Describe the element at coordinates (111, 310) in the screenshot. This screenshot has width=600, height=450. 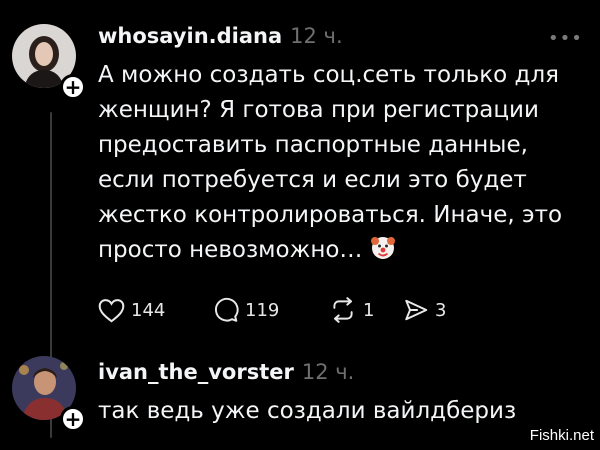
I see `heart-icon` at that location.